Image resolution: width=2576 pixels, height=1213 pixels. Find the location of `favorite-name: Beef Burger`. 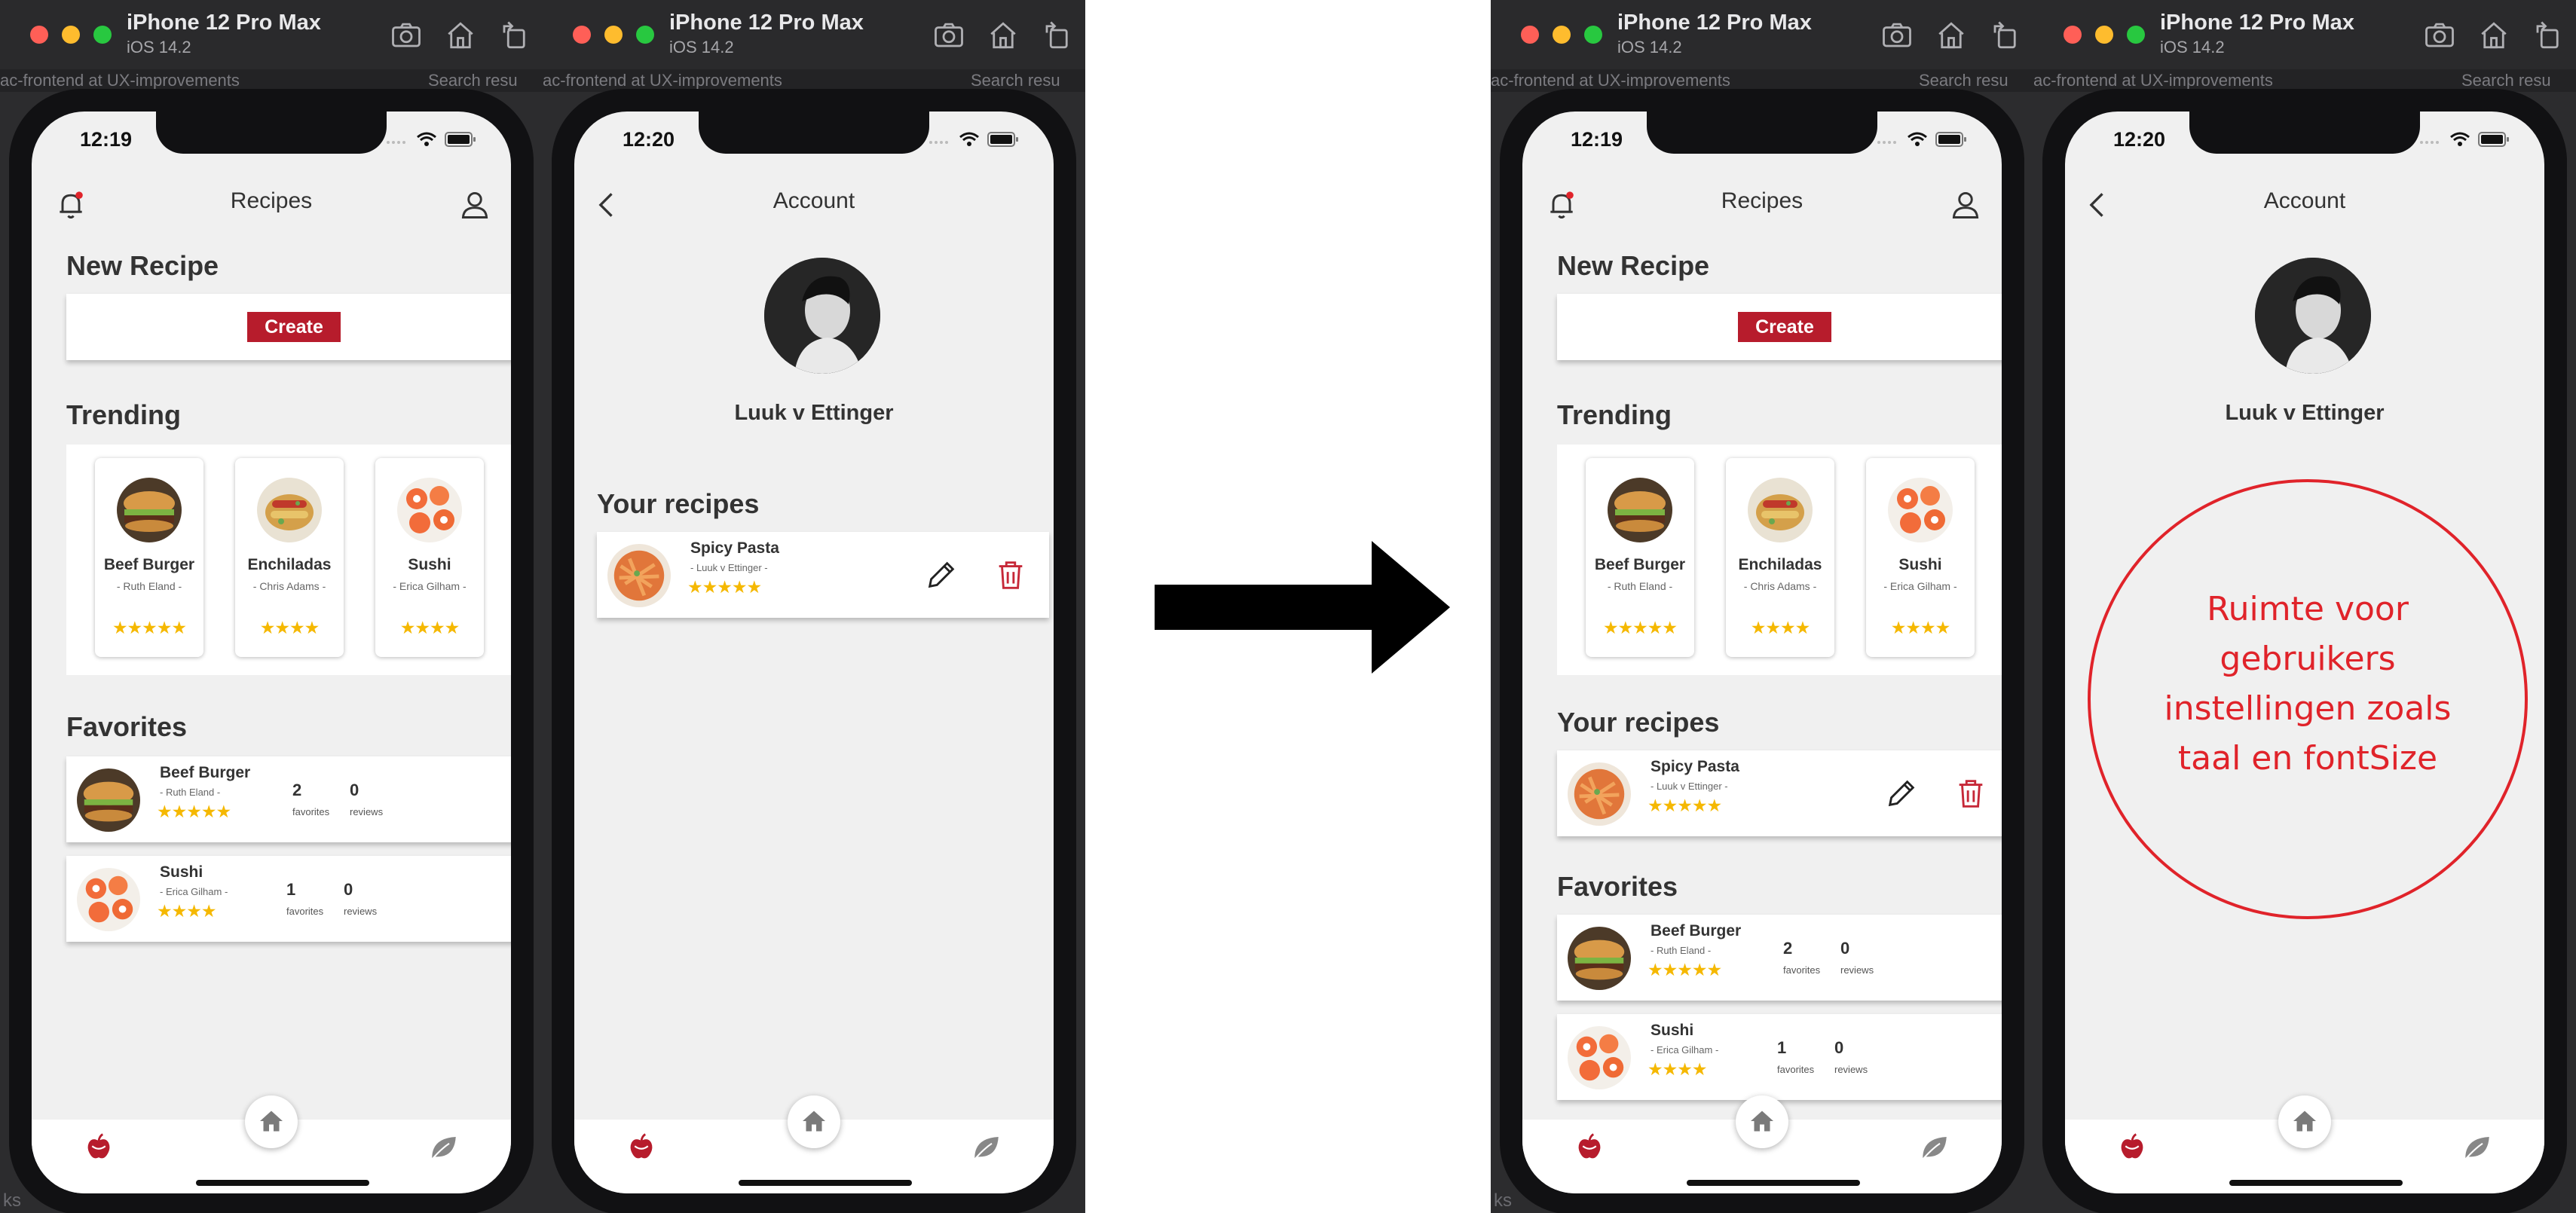

favorite-name: Beef Burger is located at coordinates (1696, 931).